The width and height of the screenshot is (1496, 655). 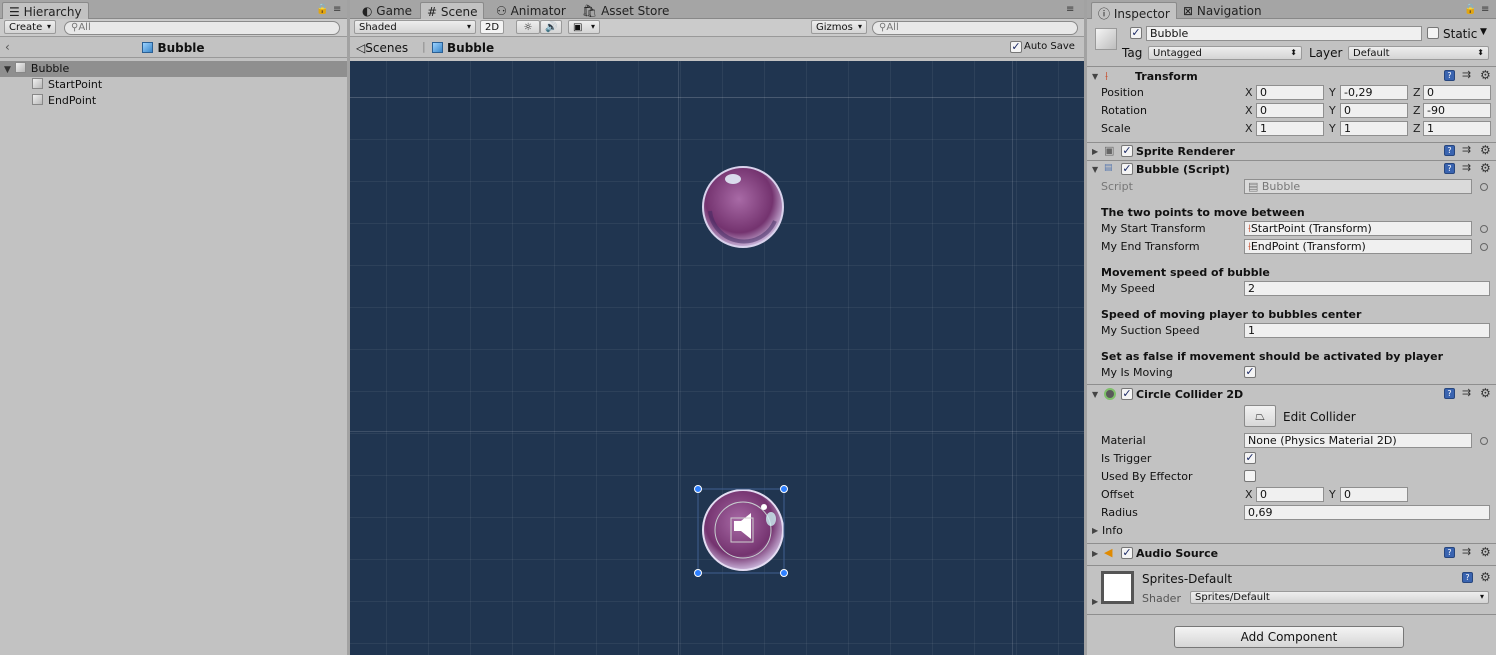 What do you see at coordinates (551, 27) in the screenshot?
I see `audio-toggle: 🔊` at bounding box center [551, 27].